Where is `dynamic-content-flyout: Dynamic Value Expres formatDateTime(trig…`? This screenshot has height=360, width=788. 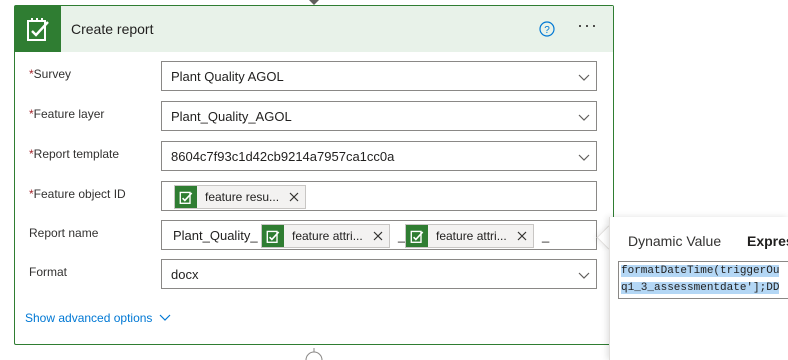 dynamic-content-flyout: Dynamic Value Expres formatDateTime(trig… is located at coordinates (698, 288).